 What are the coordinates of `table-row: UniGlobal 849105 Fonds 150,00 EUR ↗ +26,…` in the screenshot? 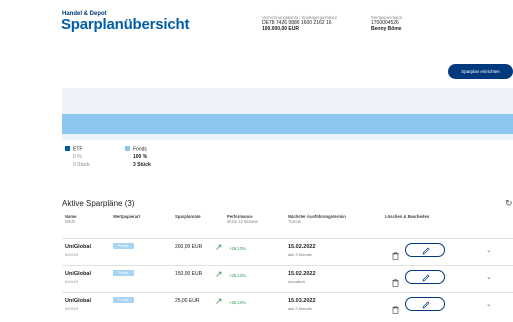 It's located at (287, 278).